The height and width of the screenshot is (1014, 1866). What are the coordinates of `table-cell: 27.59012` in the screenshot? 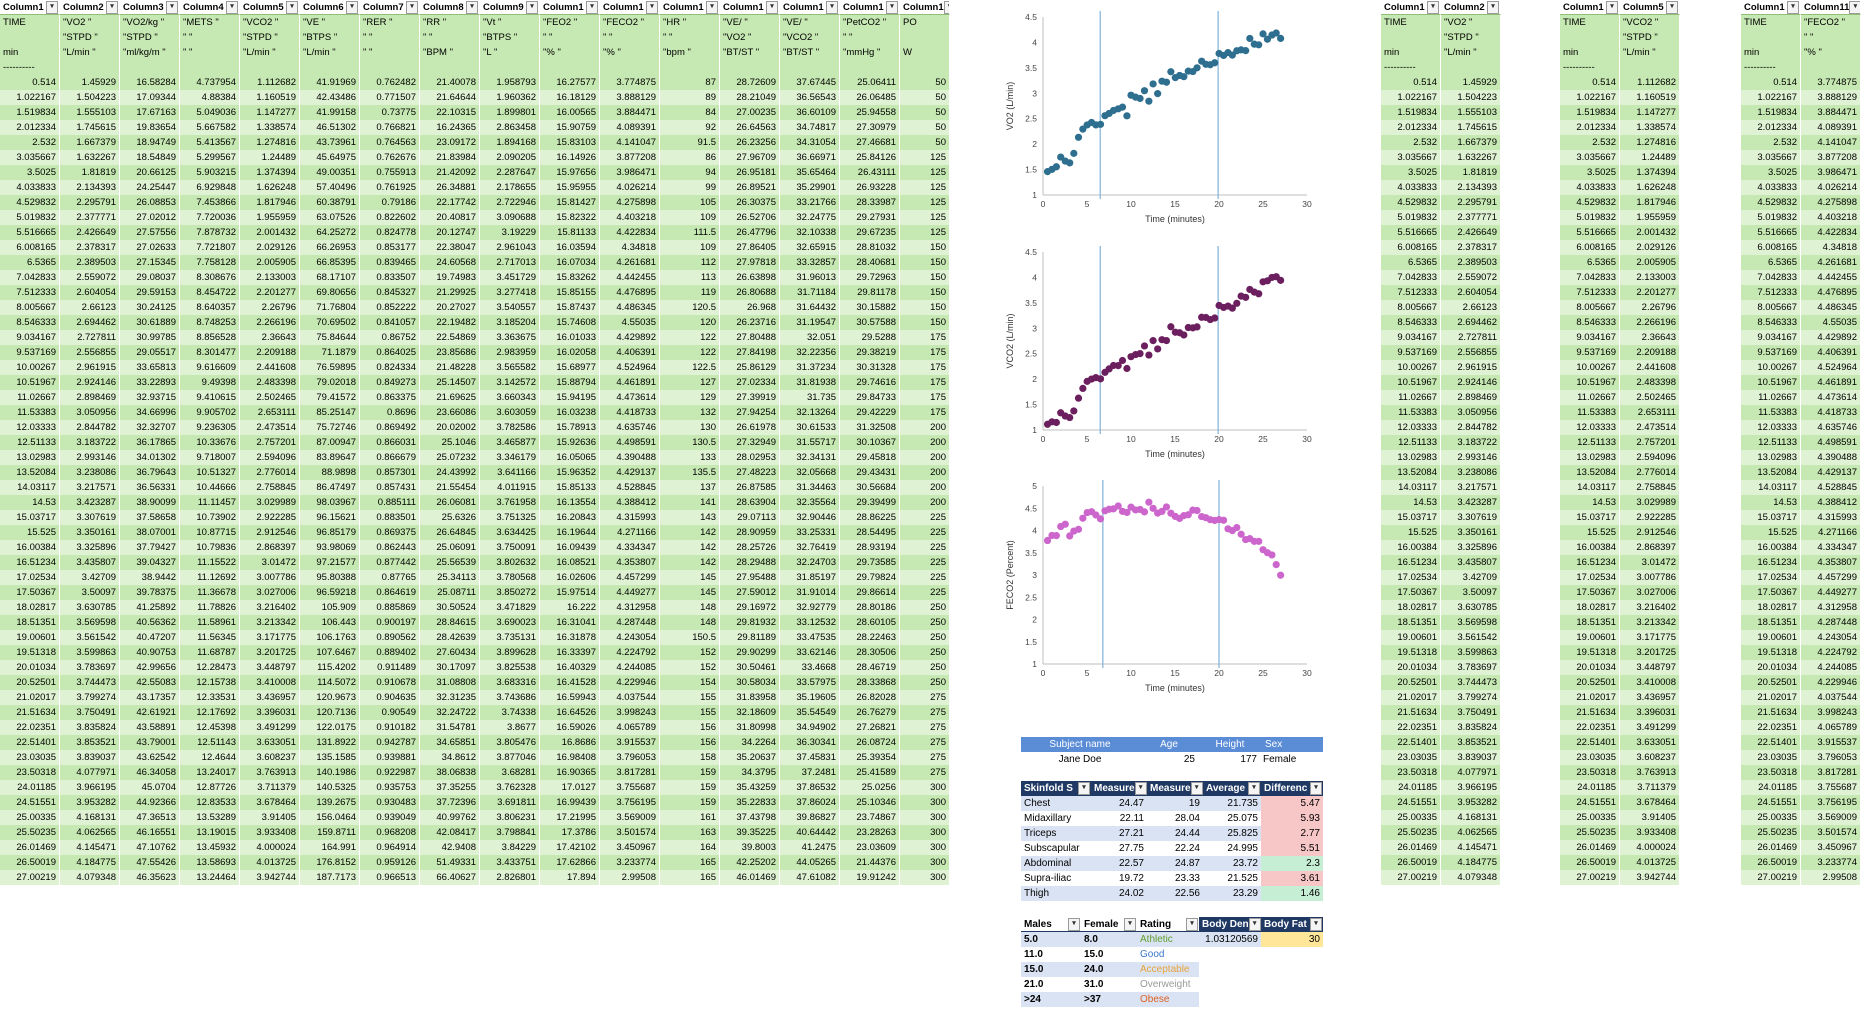 It's located at (750, 592).